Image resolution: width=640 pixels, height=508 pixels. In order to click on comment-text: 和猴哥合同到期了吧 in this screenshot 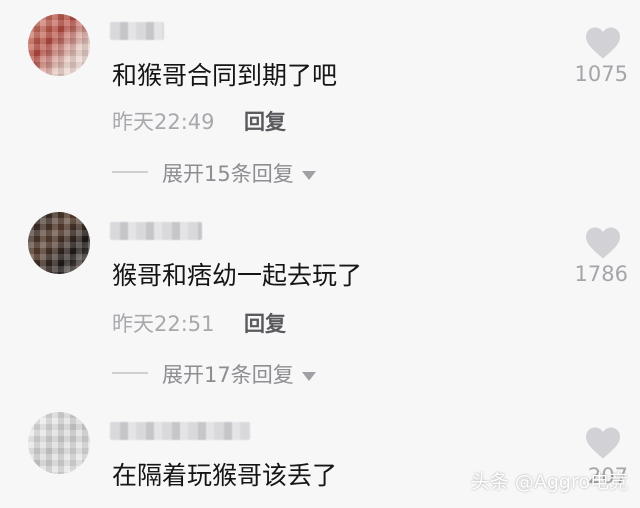, I will do `click(225, 75)`.